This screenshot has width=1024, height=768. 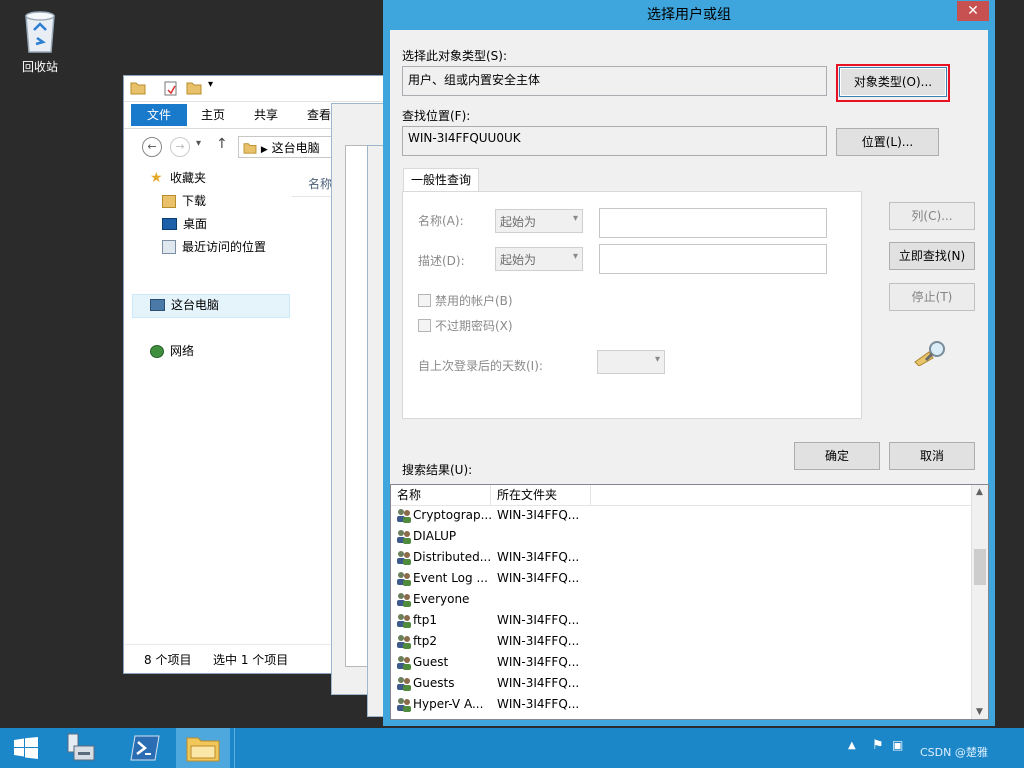 I want to click on server-manager-taskbar-button, so click(x=81, y=748).